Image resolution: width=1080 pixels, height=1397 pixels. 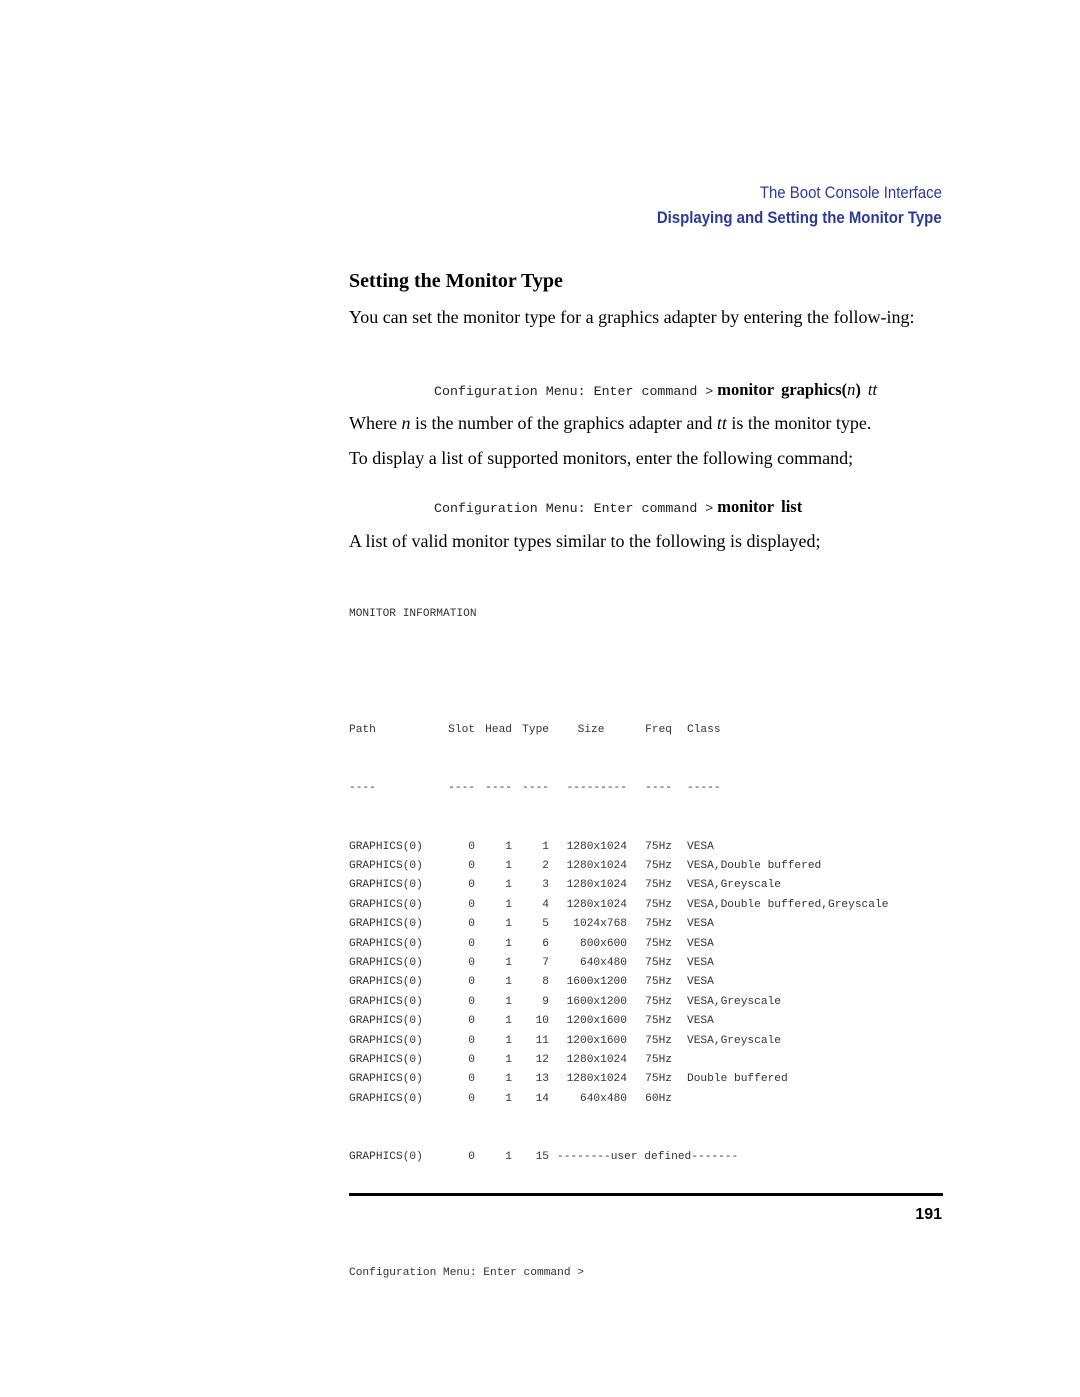 What do you see at coordinates (928, 1214) in the screenshot?
I see `page-number: 191` at bounding box center [928, 1214].